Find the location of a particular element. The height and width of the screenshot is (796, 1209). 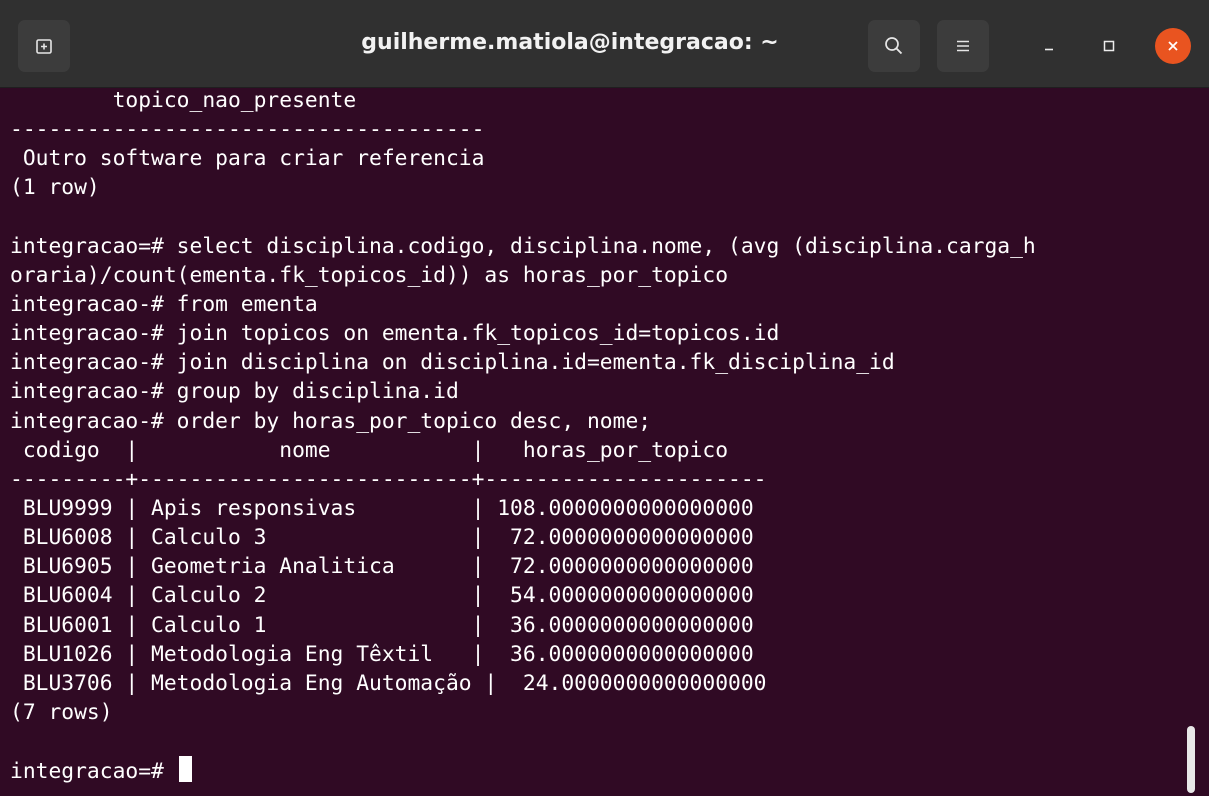

close-button is located at coordinates (1173, 46).